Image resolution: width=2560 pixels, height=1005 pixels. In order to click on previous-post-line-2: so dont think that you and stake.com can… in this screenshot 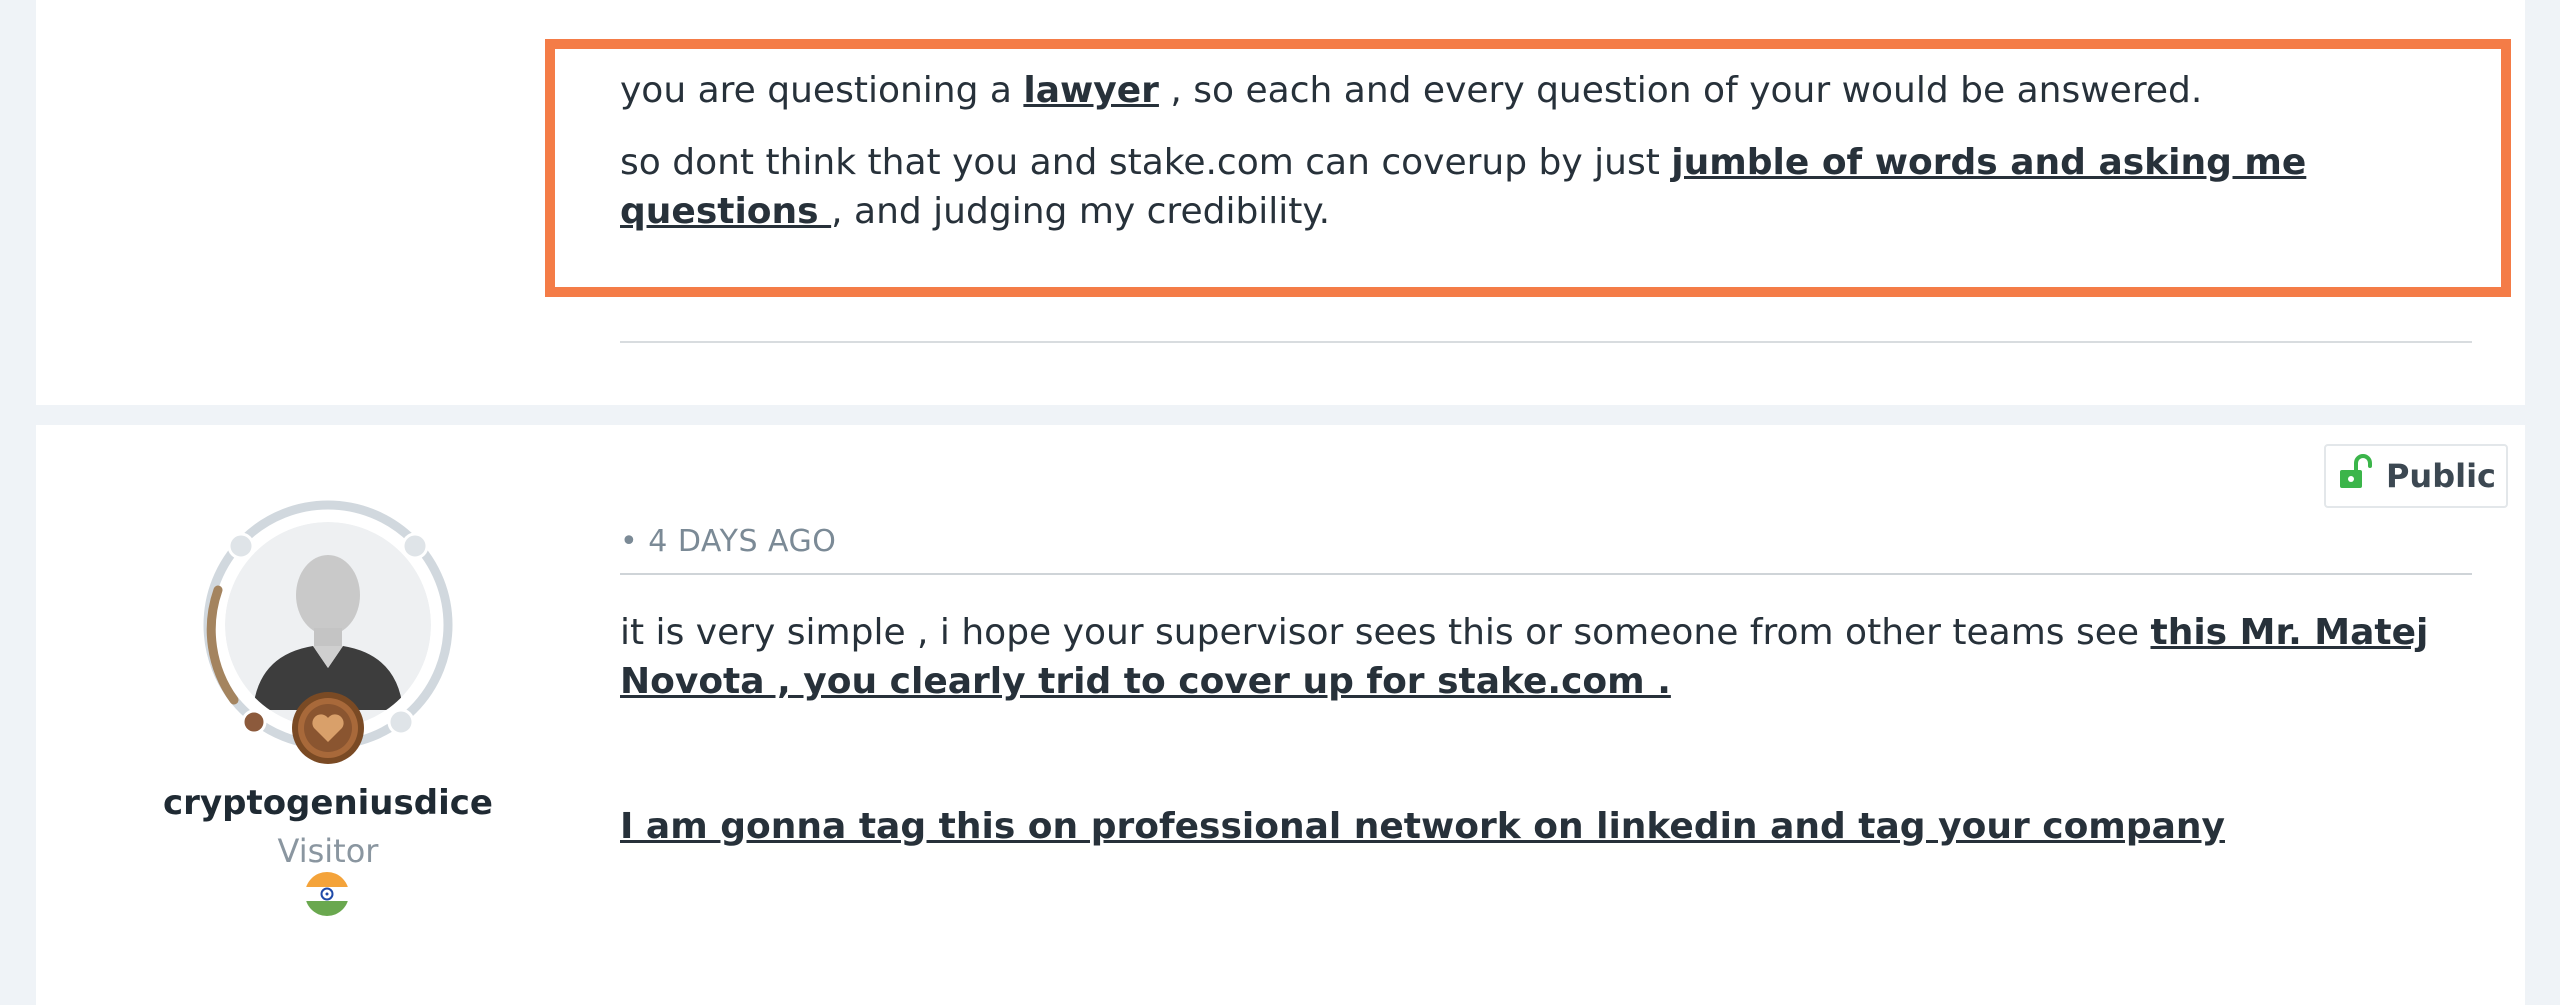, I will do `click(1540, 187)`.